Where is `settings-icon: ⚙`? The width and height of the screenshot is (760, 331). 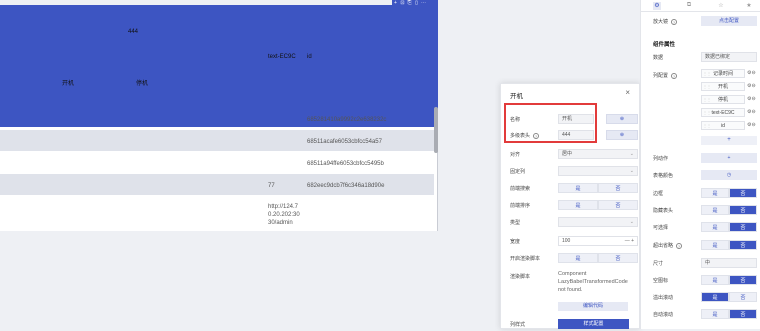 settings-icon: ⚙ is located at coordinates (657, 6).